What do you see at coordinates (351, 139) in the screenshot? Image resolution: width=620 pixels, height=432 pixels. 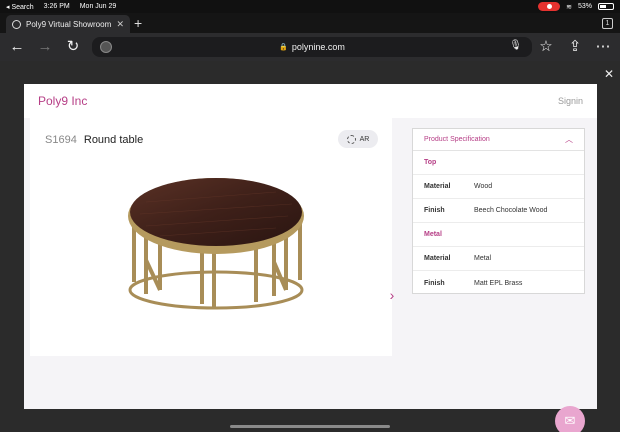 I see `ar-icon` at bounding box center [351, 139].